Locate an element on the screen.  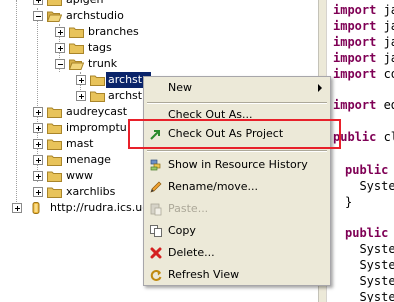
tree-item-label: archstudio is located at coordinates (95, 15).